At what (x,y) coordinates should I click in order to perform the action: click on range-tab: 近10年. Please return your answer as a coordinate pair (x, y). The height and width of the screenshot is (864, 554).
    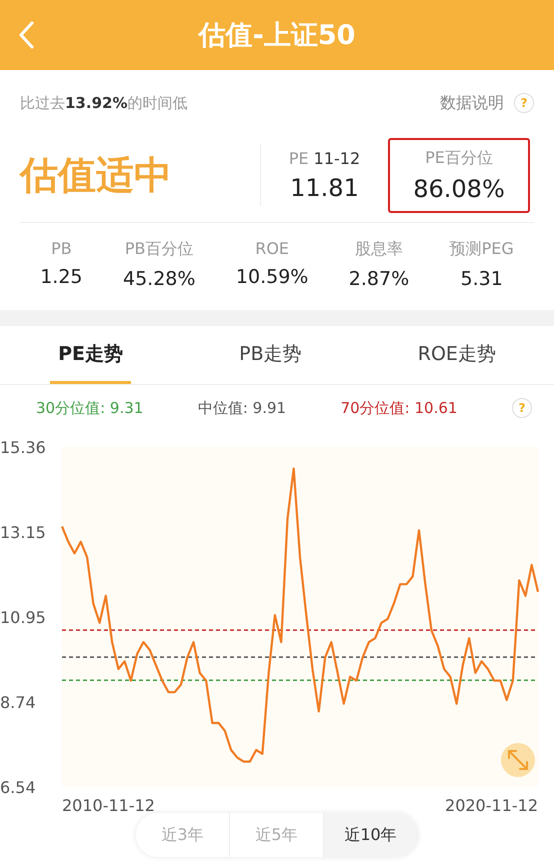
    Looking at the image, I should click on (371, 835).